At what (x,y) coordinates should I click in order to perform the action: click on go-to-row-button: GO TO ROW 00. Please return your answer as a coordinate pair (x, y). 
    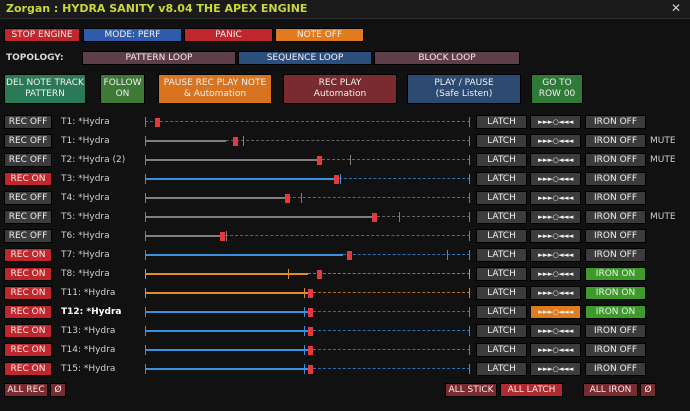
    Looking at the image, I should click on (557, 89).